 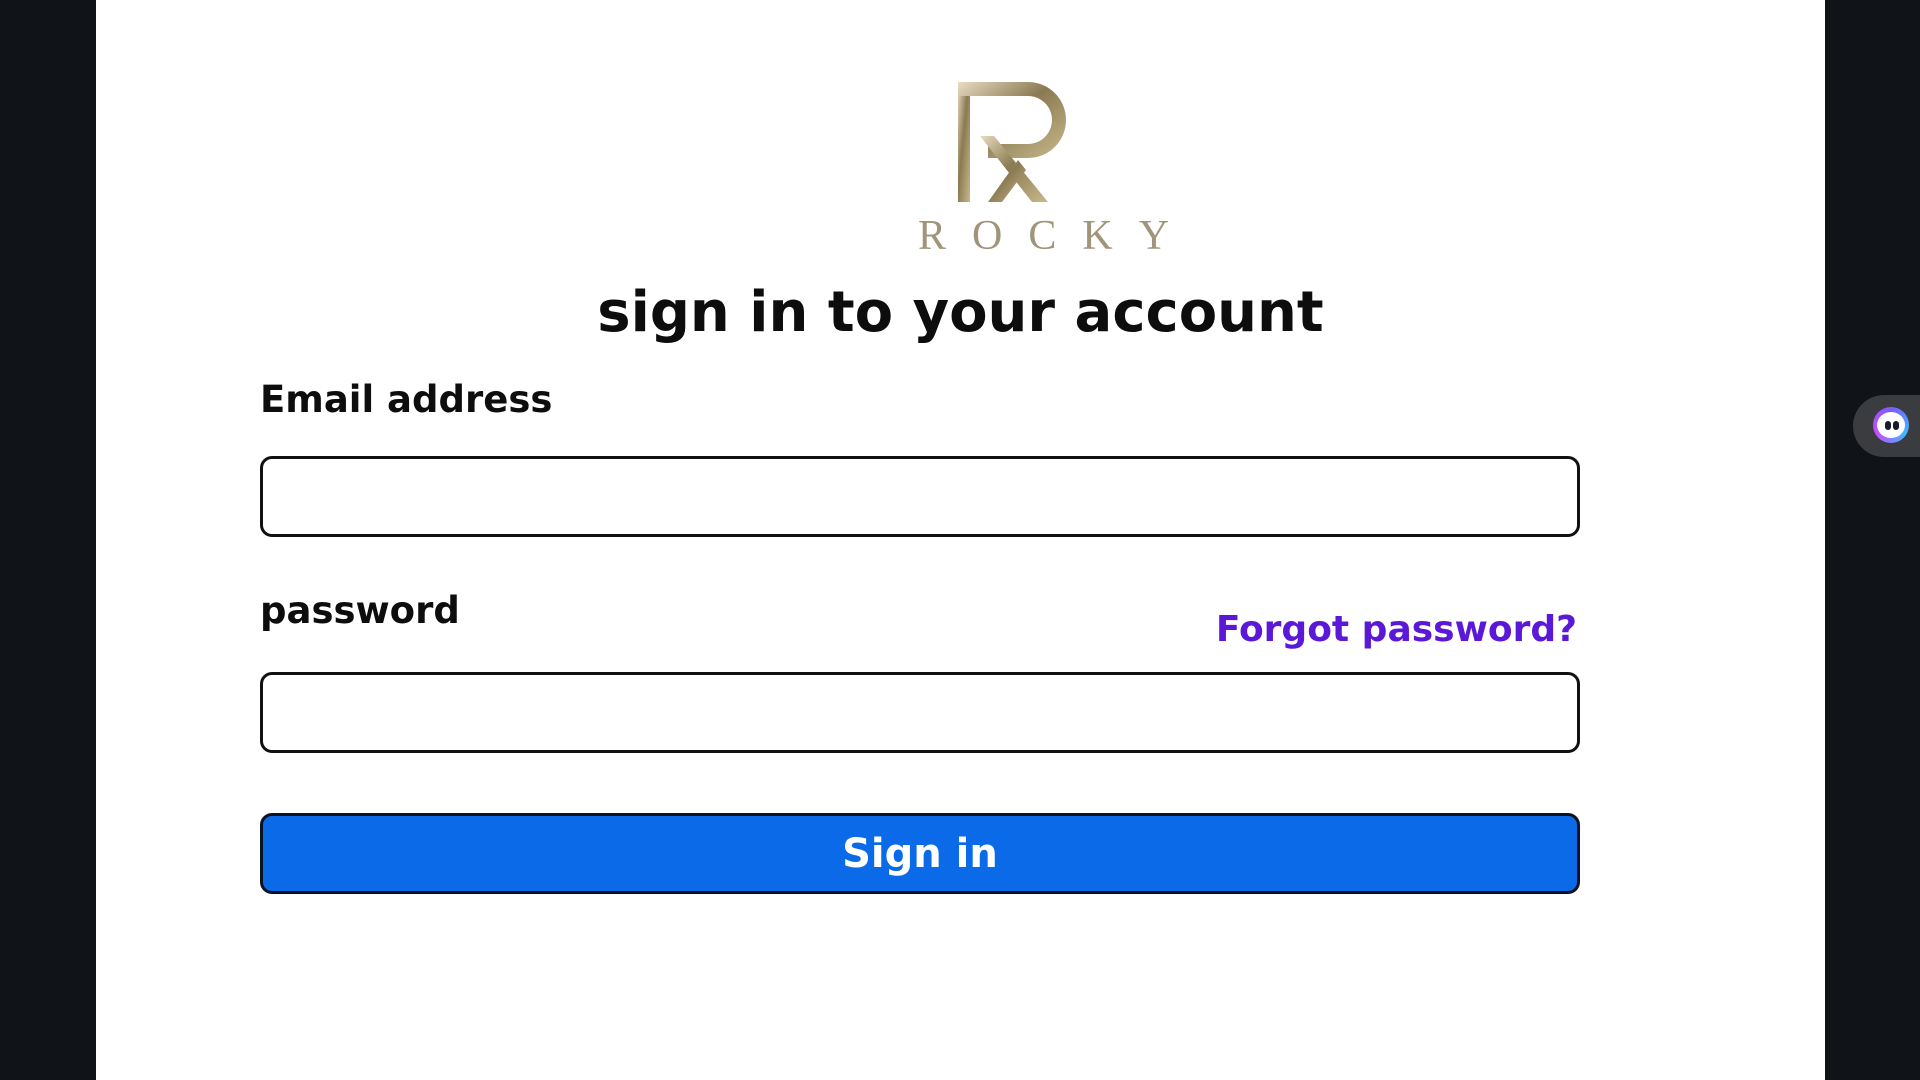 I want to click on rocky-logo: ROCKY, so click(x=1044, y=167).